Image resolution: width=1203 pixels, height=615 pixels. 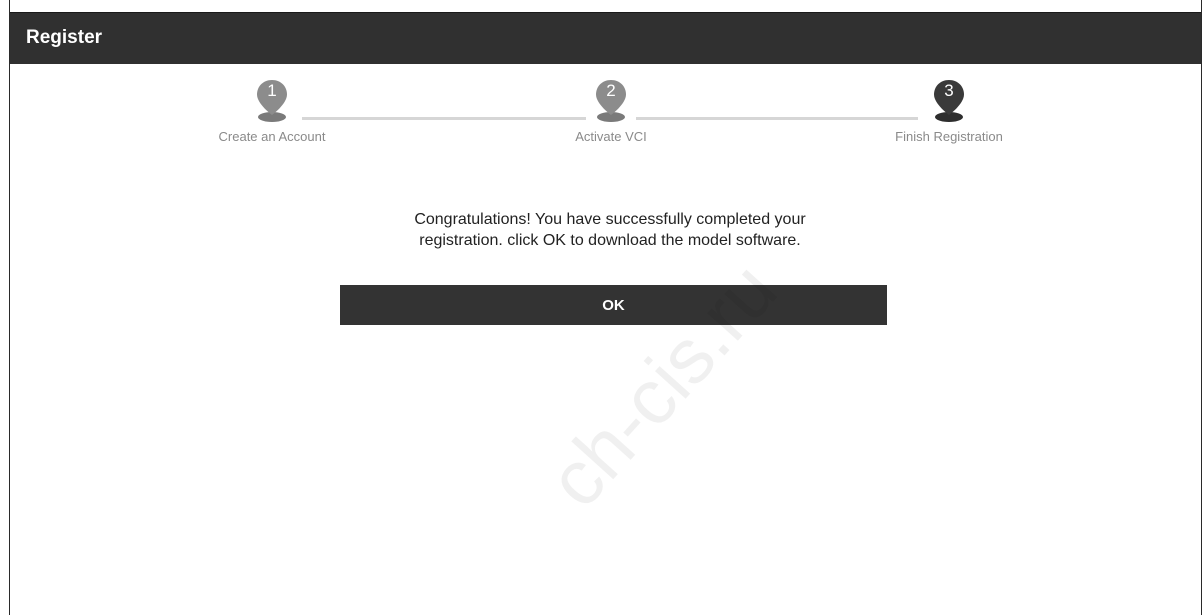 I want to click on step-activate-vci: 2 Activate VCI, so click(x=611, y=111).